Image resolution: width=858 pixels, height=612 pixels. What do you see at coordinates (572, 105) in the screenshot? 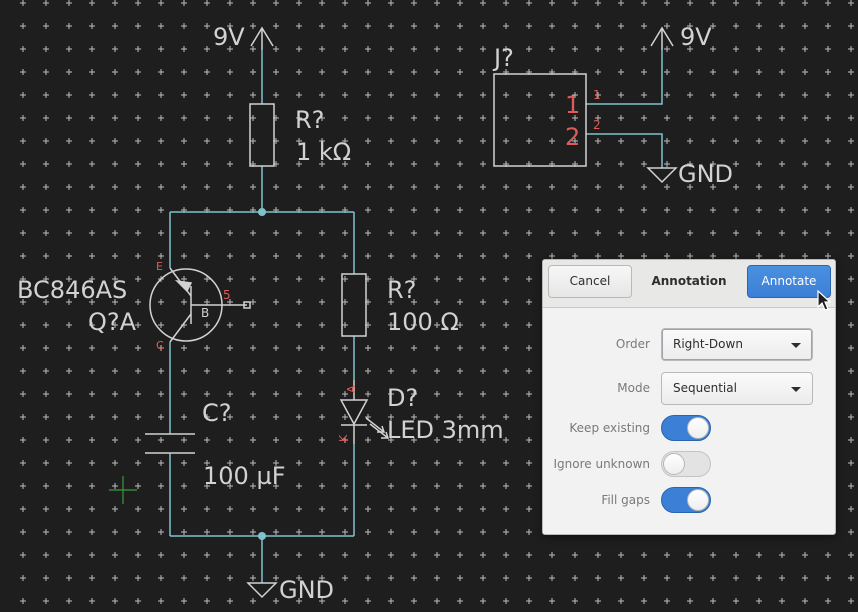
I see `connector-pin1-name: 1` at bounding box center [572, 105].